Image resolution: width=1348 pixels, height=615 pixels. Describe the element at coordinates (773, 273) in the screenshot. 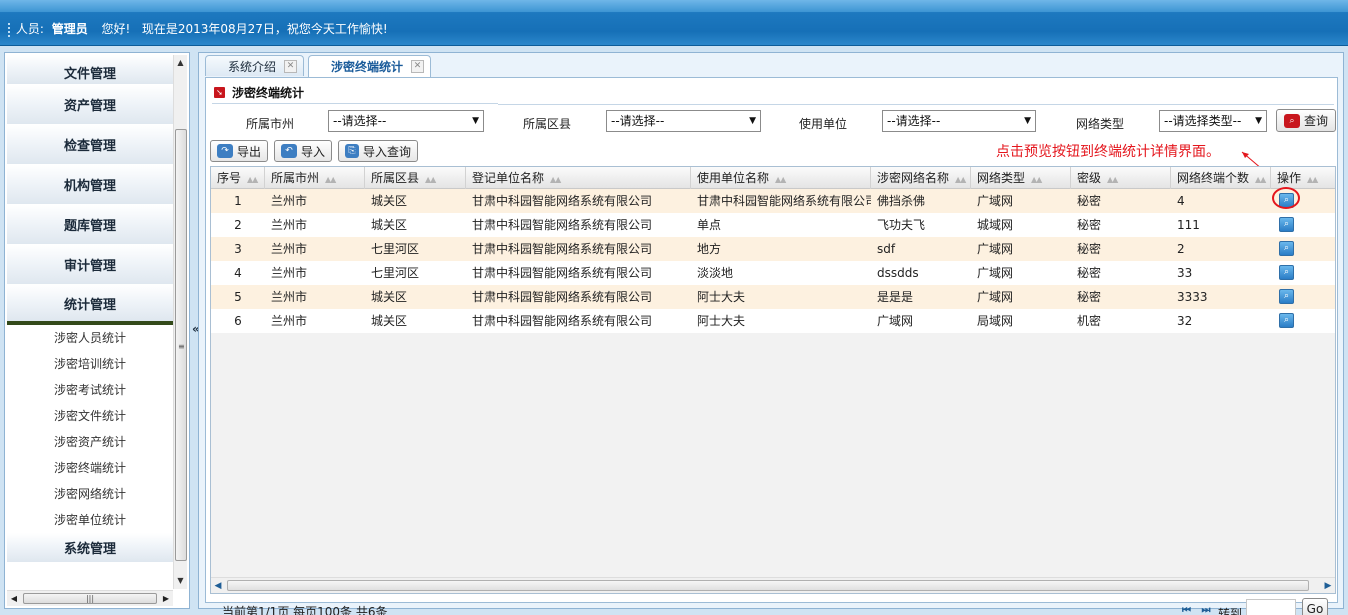

I see `table-row: 4 兰州市 七里河区 甘肃中科园智能网络系统有限公司 淡淡地 dssdds 广域网 秘密 33 ⌕` at that location.